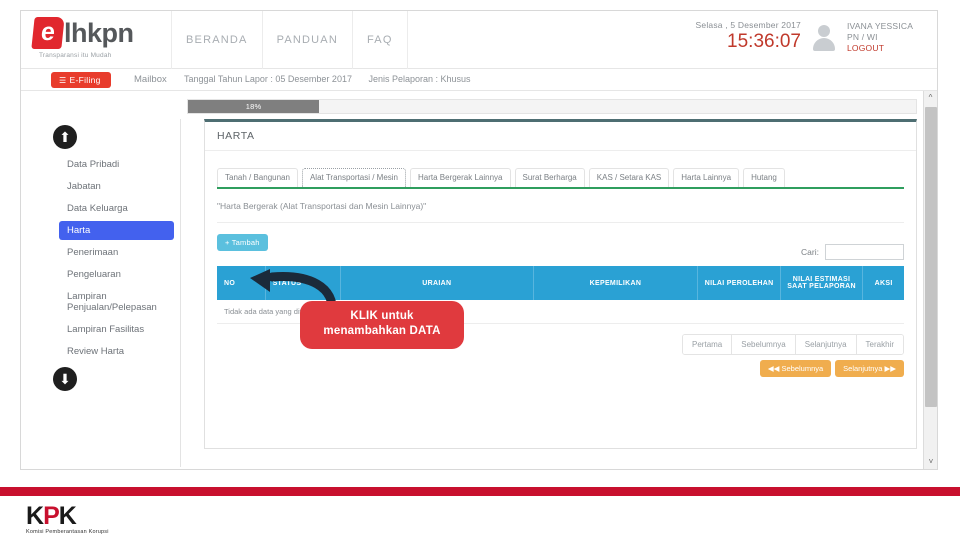 The height and width of the screenshot is (540, 960). Describe the element at coordinates (116, 164) in the screenshot. I see `sidebar-item-data-pribadi: Data Pribadi` at that location.